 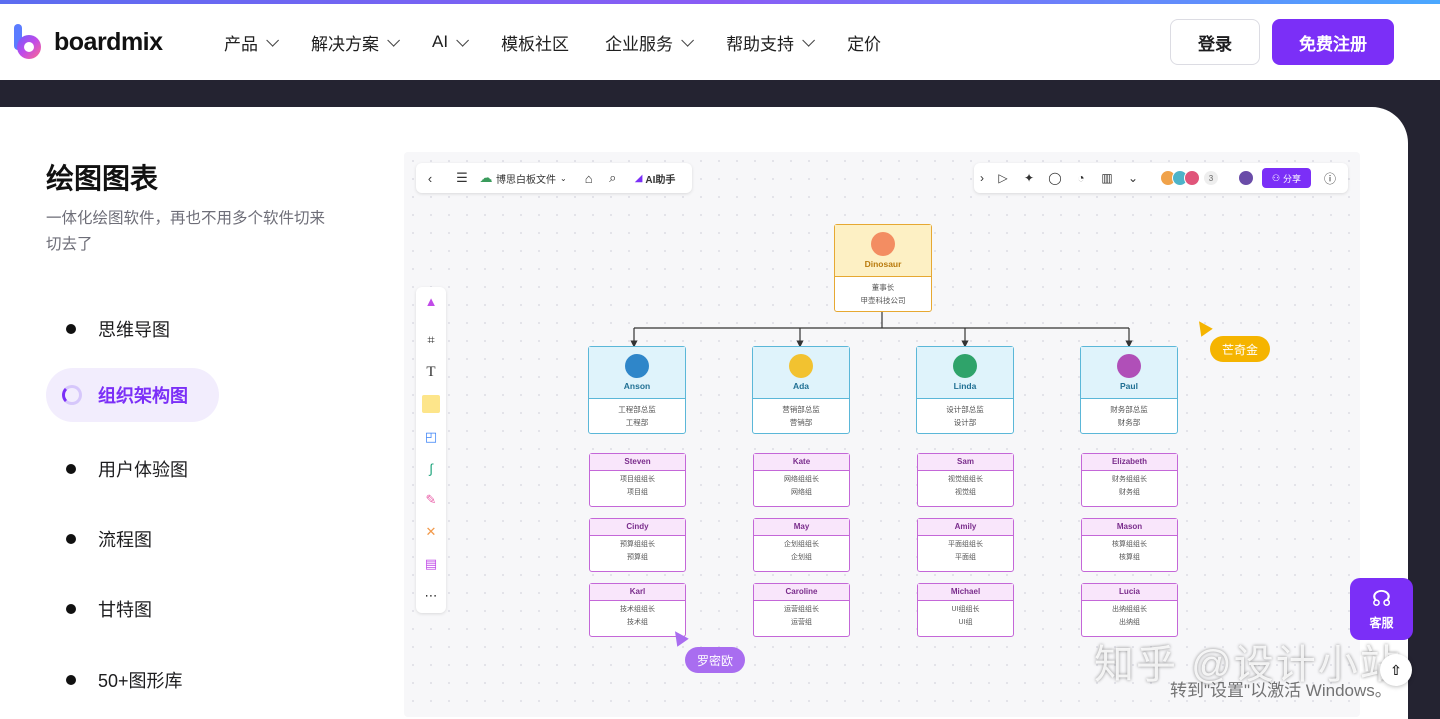 I want to click on org-team-node: Mason 核算组组长 核算组, so click(x=1129, y=545).